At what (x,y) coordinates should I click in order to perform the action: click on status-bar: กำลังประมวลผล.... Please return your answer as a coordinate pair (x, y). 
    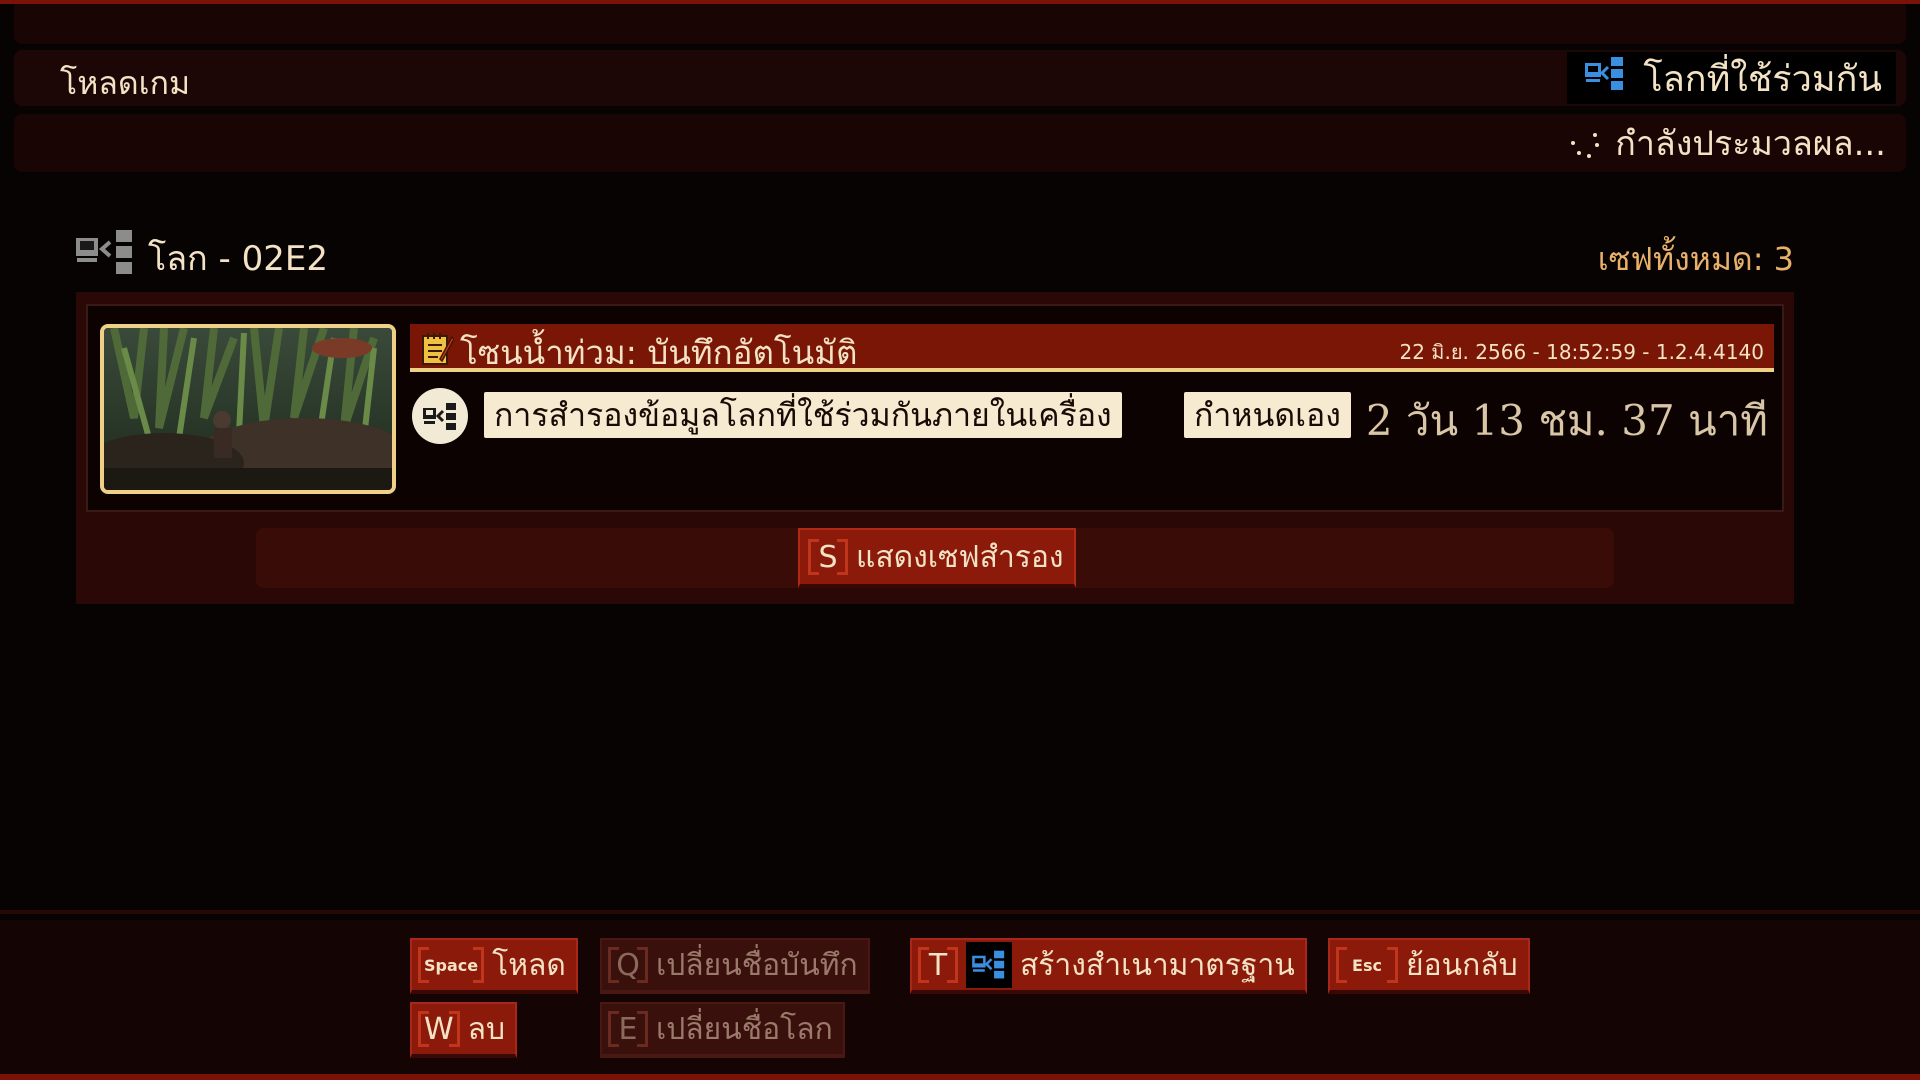
    Looking at the image, I should click on (960, 143).